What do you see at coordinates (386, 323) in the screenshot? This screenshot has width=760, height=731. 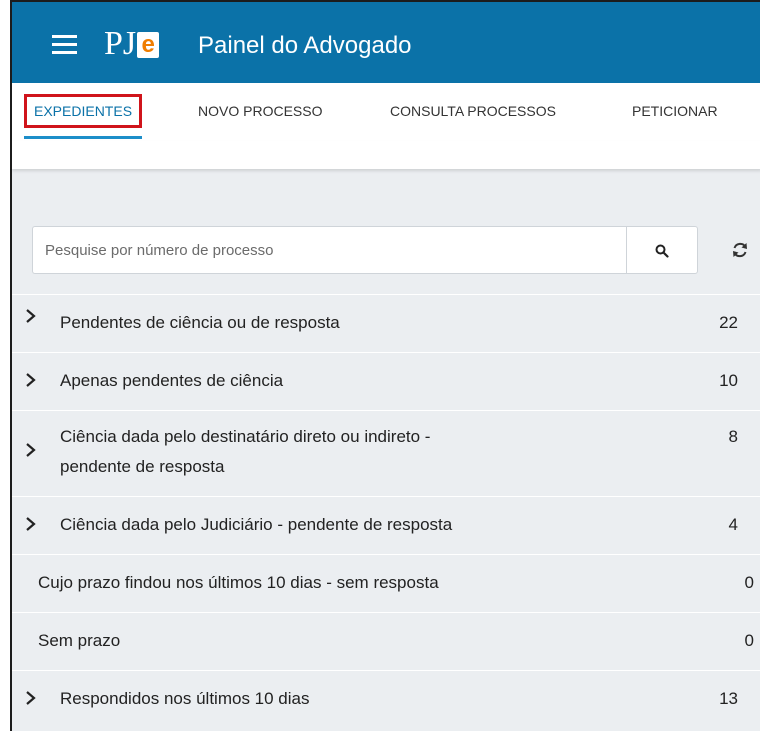 I see `list-item-pendentes-ciencia-resposta: Pendentes de ciência ou de resposta 22` at bounding box center [386, 323].